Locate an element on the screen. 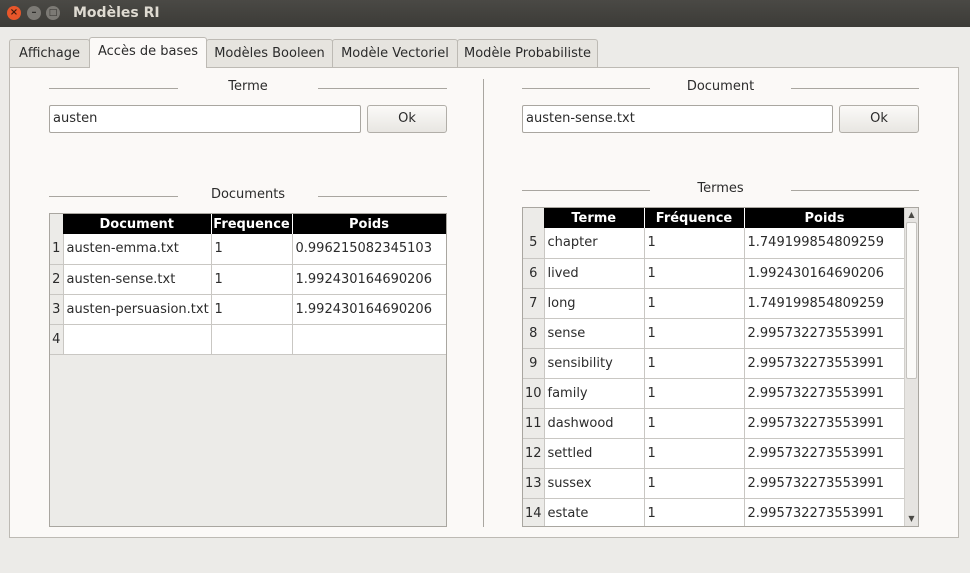 The width and height of the screenshot is (970, 573). row-header: 4 is located at coordinates (57, 339).